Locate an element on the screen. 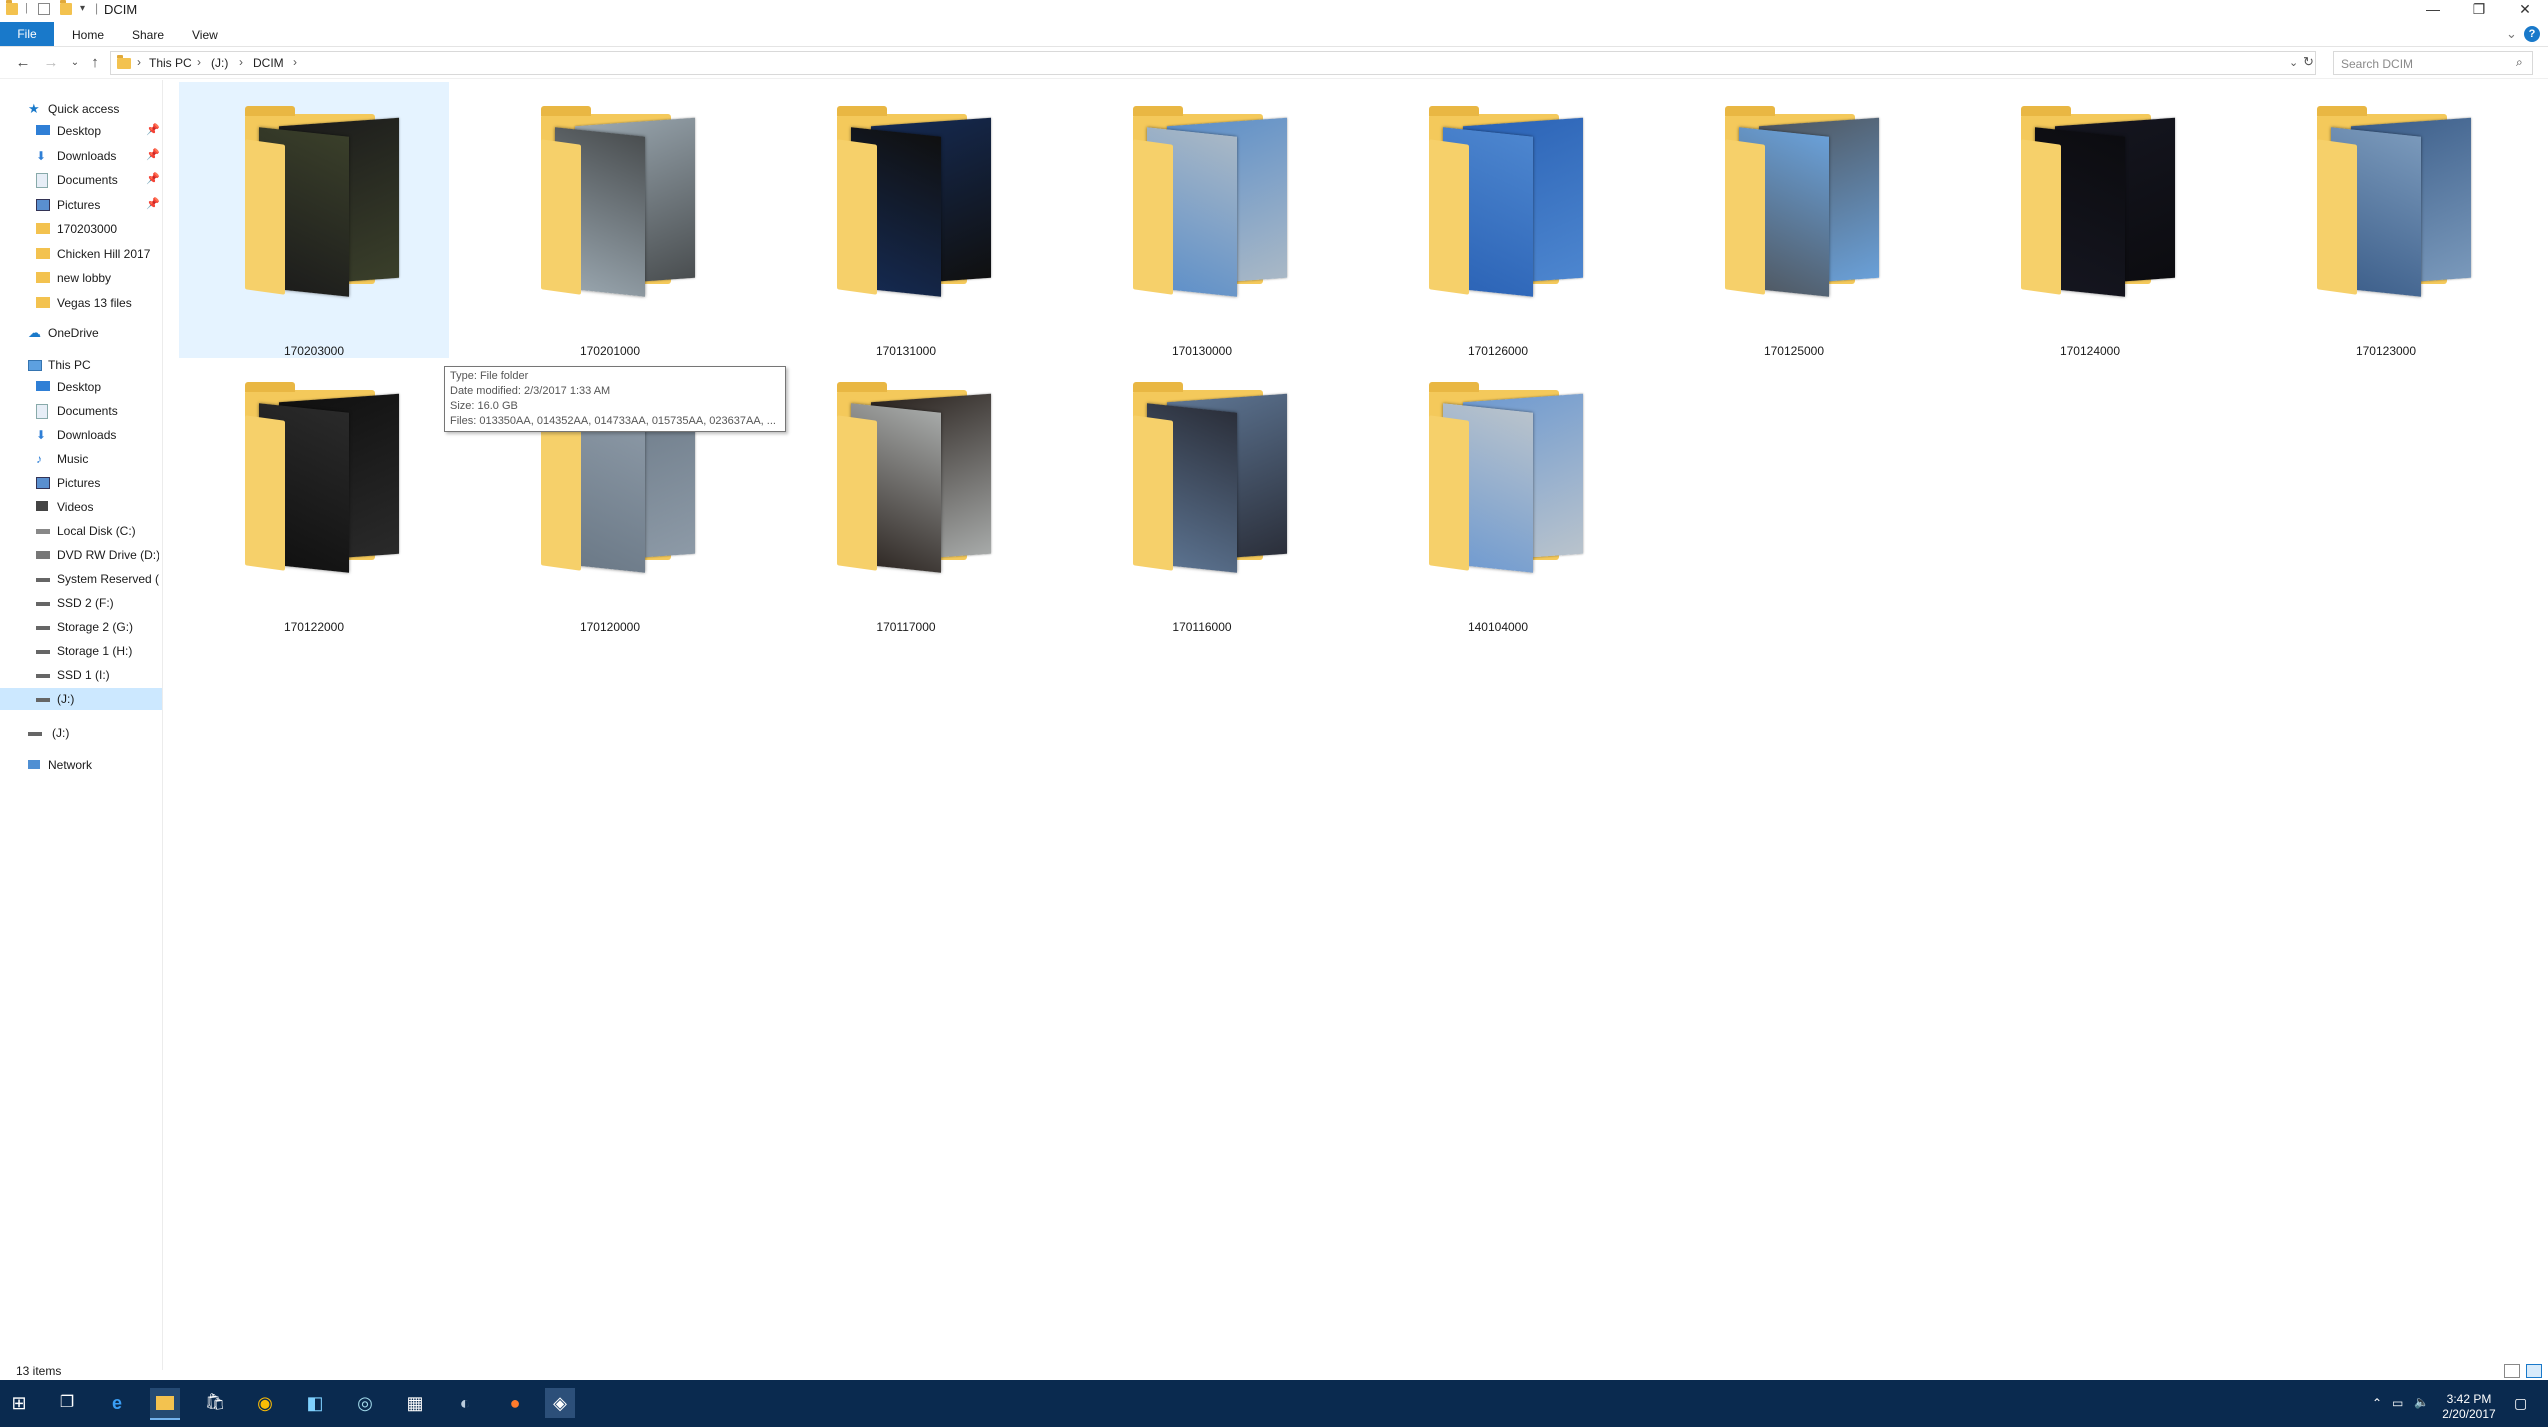 This screenshot has width=2548, height=1427. nav-pc-item: SSD 1 (I:) is located at coordinates (81, 675).